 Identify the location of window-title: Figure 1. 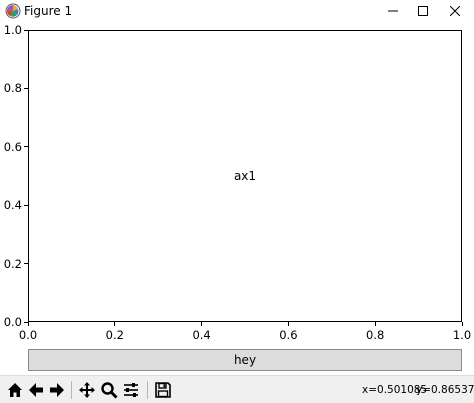
(48, 11).